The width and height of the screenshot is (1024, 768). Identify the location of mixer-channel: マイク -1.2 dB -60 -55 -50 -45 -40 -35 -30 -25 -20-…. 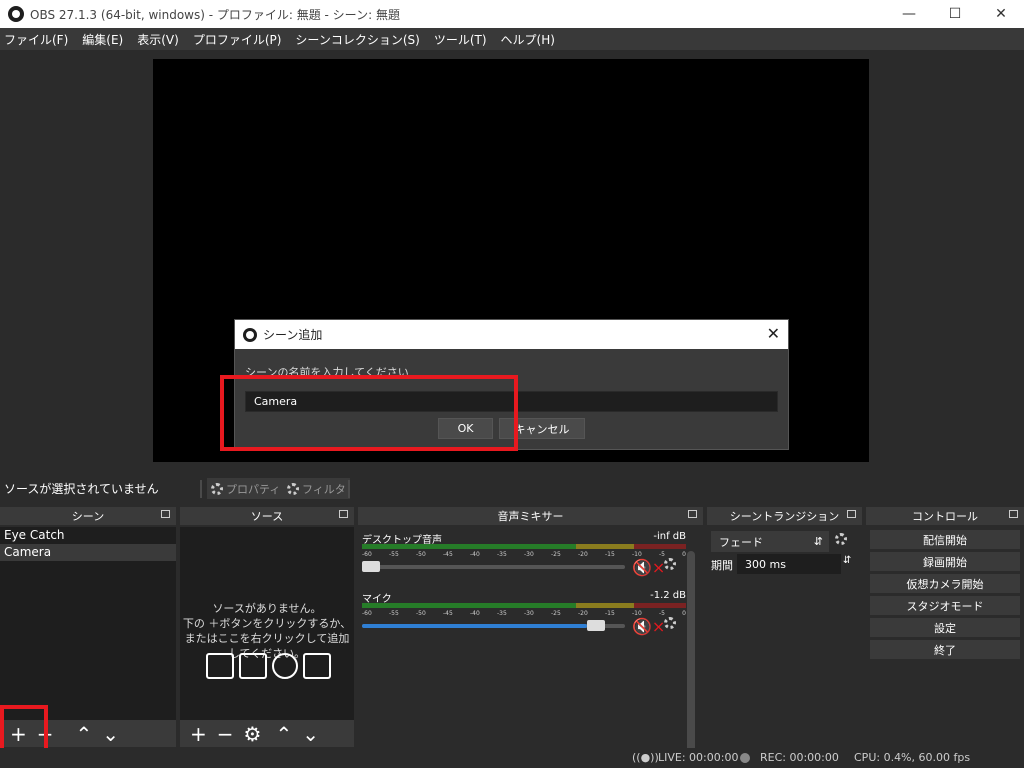
(524, 615).